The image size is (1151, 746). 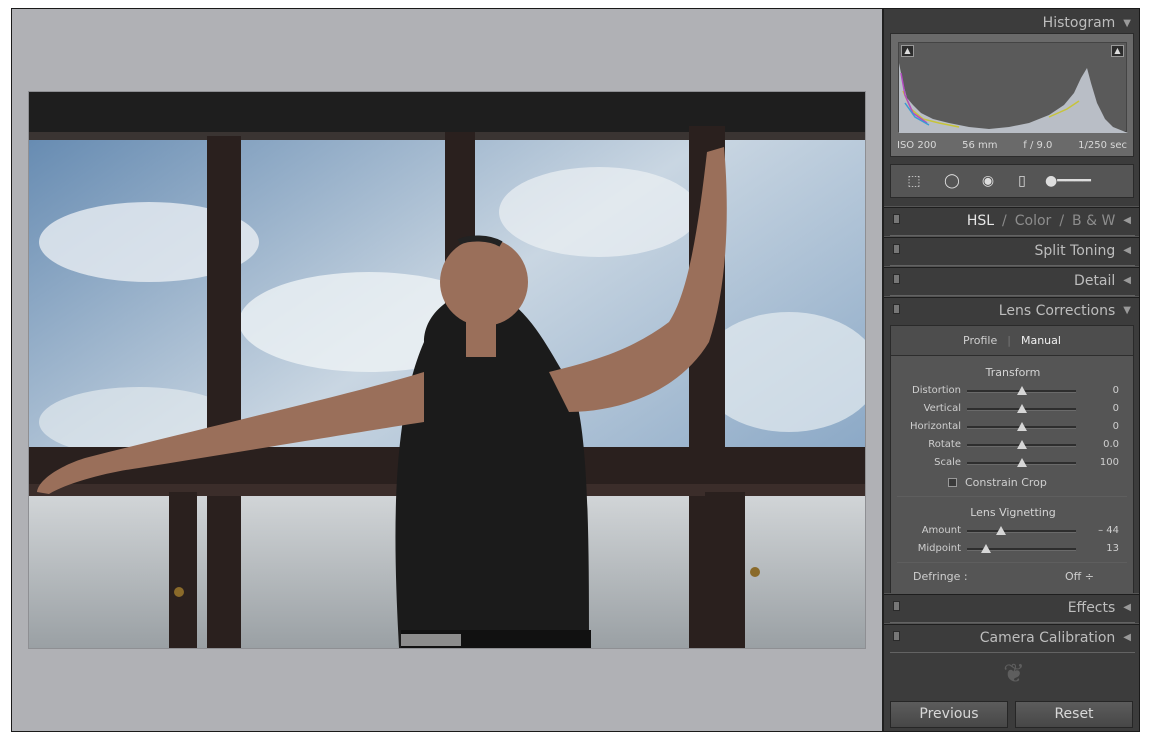 What do you see at coordinates (1013, 463) in the screenshot?
I see `slider-scale: Scale 100` at bounding box center [1013, 463].